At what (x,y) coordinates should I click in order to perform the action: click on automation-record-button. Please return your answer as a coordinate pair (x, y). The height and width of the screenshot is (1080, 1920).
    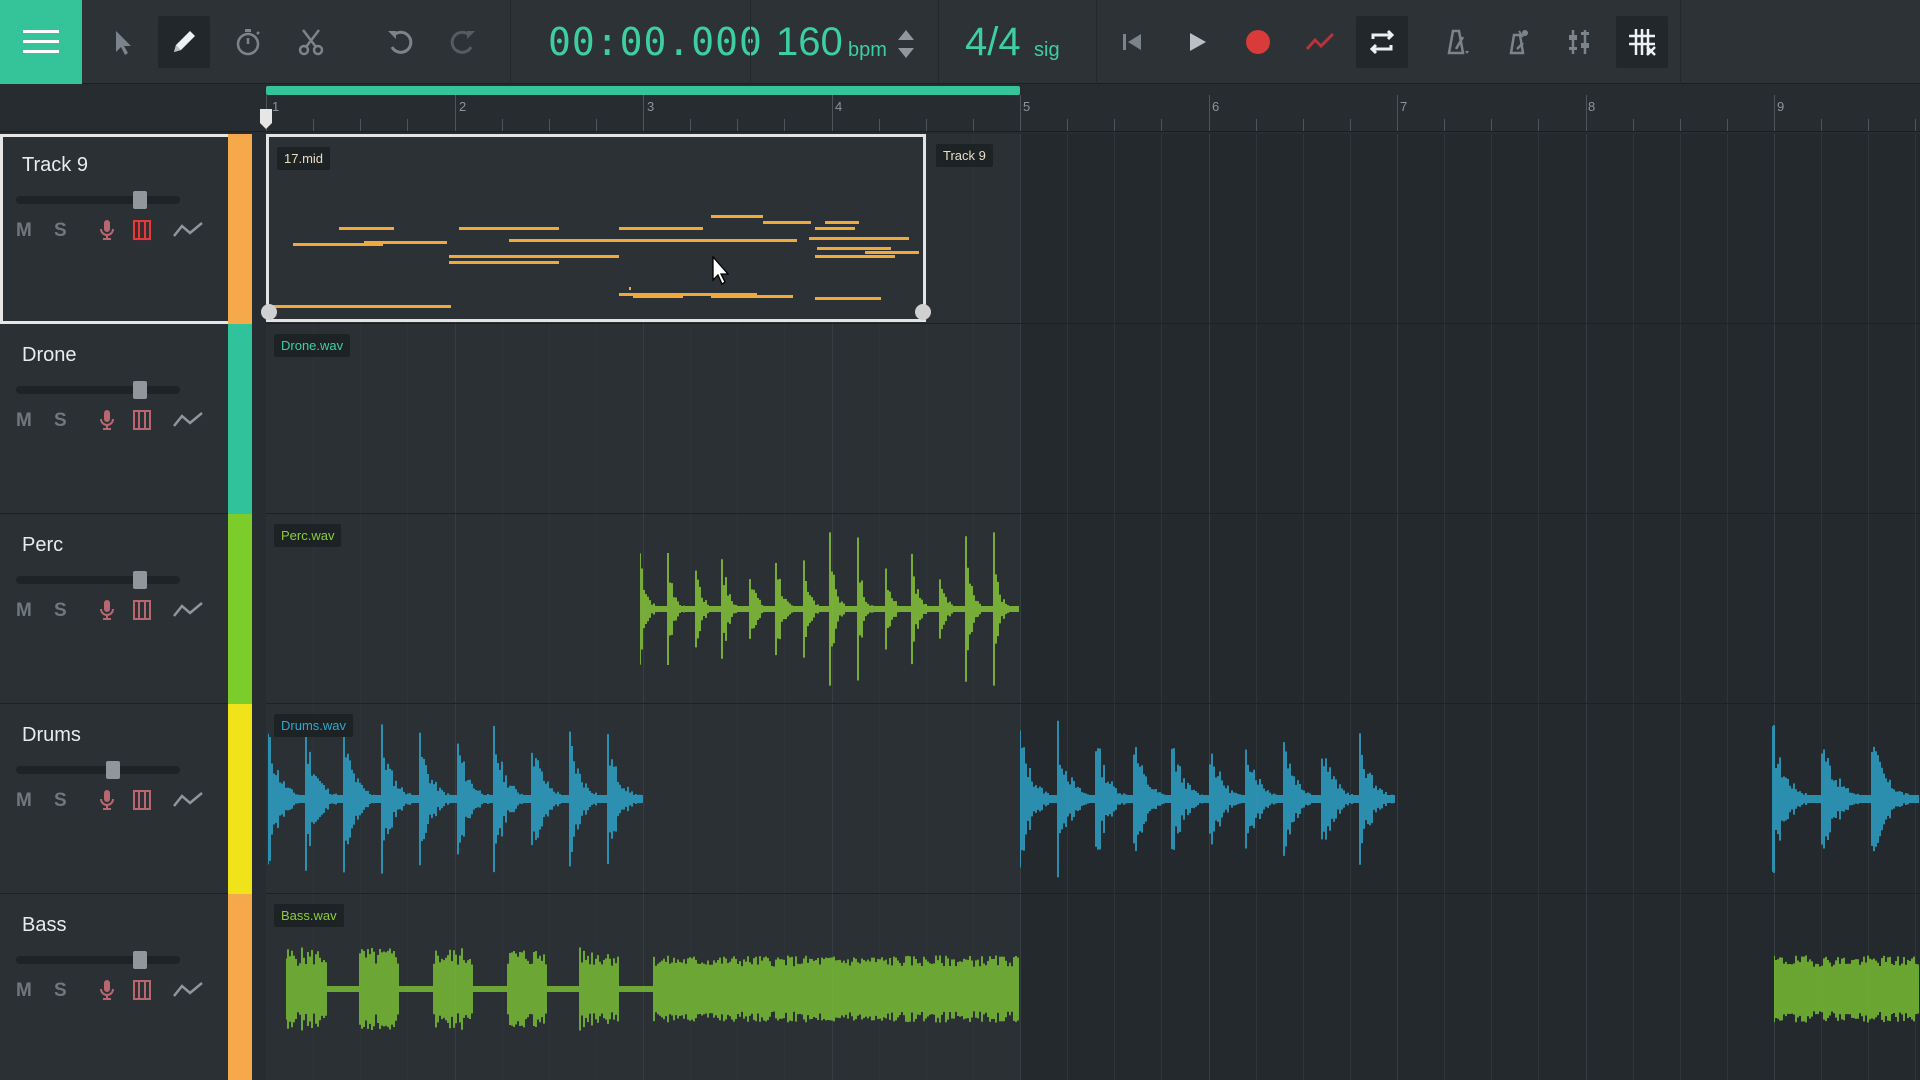
    Looking at the image, I should click on (1320, 42).